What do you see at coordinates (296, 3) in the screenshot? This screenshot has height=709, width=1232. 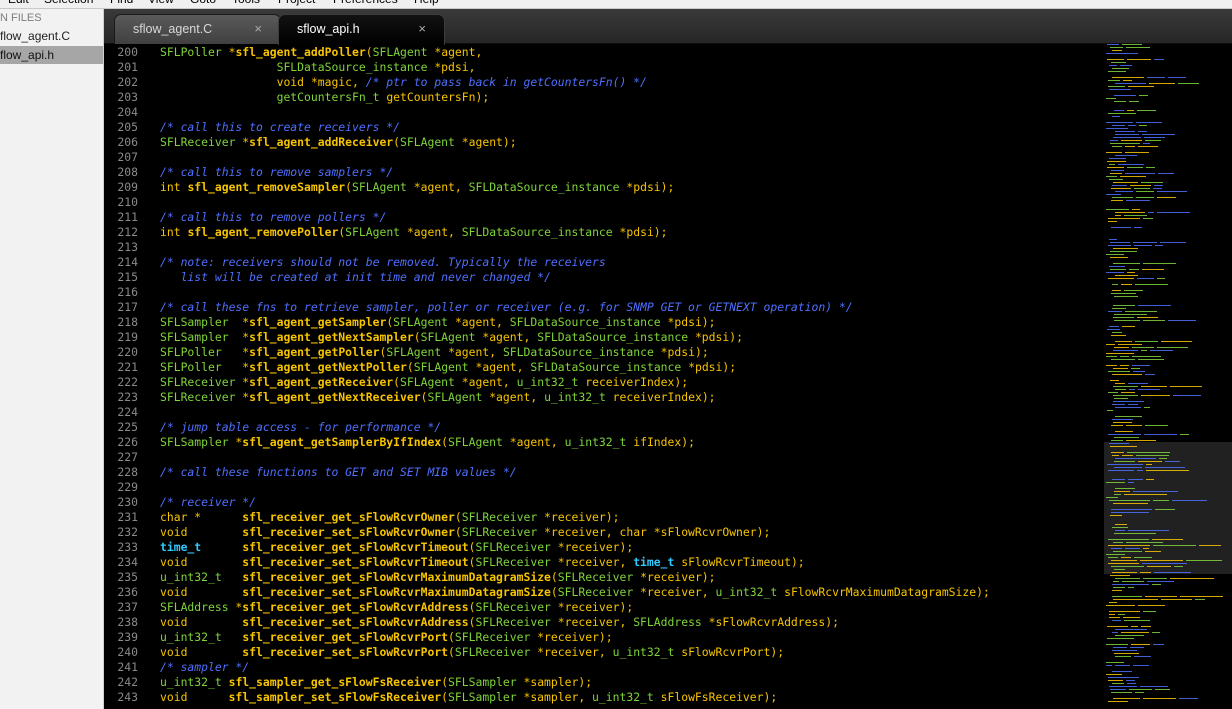 I see `menu-item-project: Project` at bounding box center [296, 3].